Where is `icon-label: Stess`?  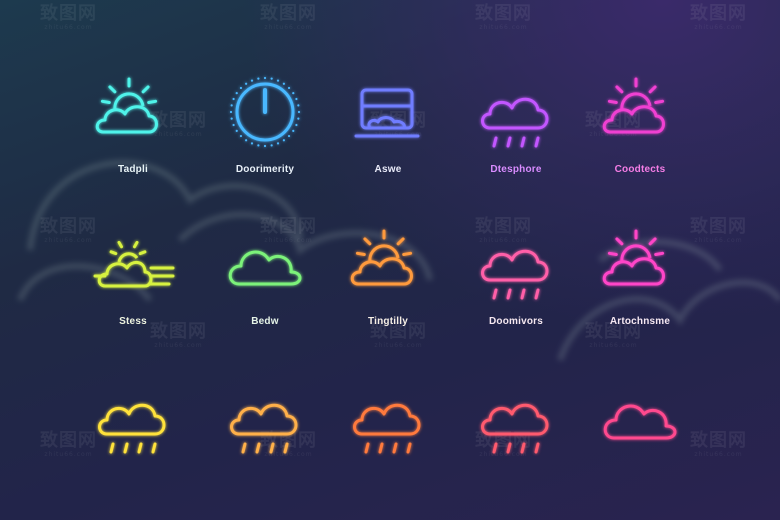
icon-label: Stess is located at coordinates (133, 321).